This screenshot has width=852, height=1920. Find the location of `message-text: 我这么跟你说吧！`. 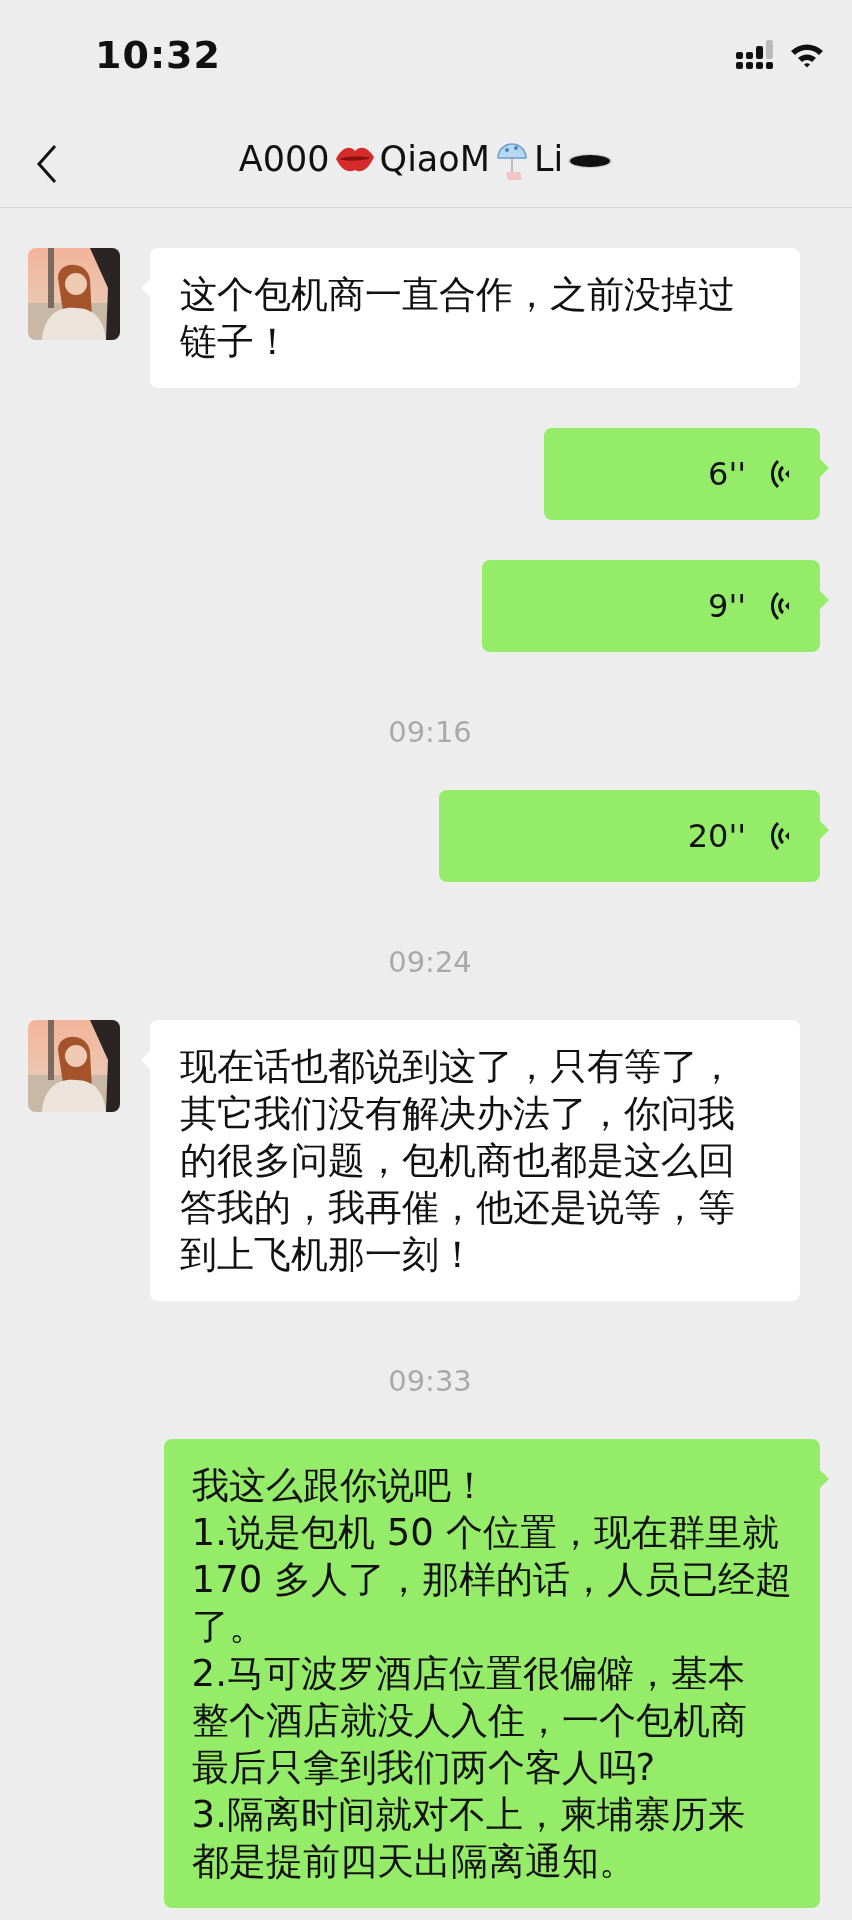

message-text: 我这么跟你说吧！ is located at coordinates (340, 1486).